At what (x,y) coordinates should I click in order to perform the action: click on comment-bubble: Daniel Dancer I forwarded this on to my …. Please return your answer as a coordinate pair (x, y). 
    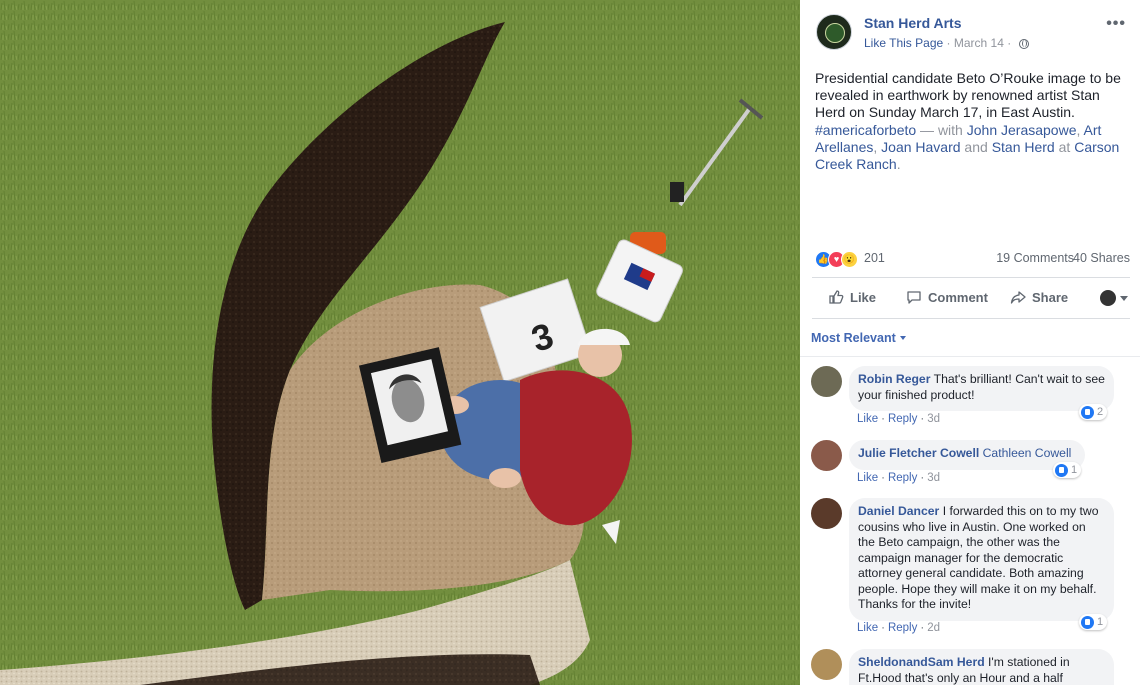
    Looking at the image, I should click on (981, 559).